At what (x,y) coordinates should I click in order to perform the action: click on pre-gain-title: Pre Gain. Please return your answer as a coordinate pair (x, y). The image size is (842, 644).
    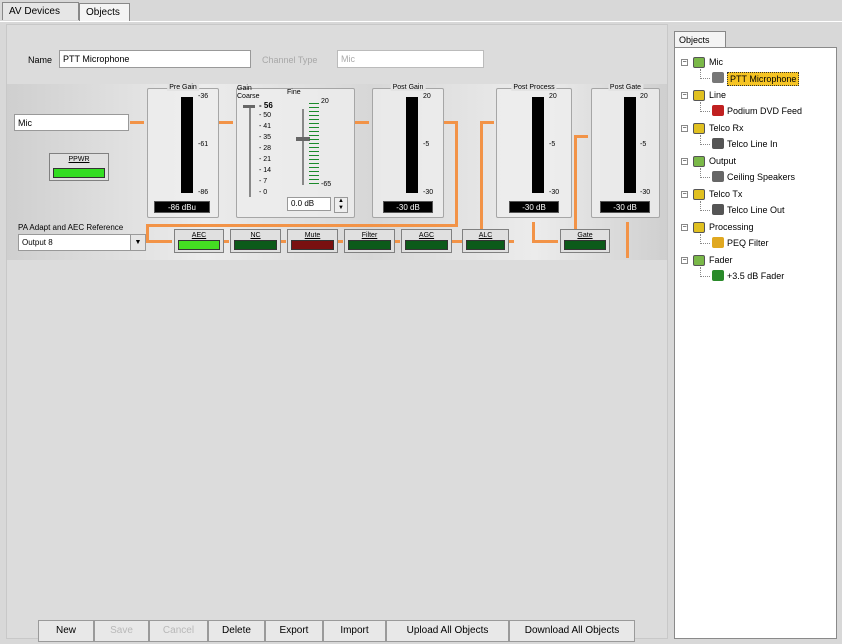
    Looking at the image, I should click on (183, 87).